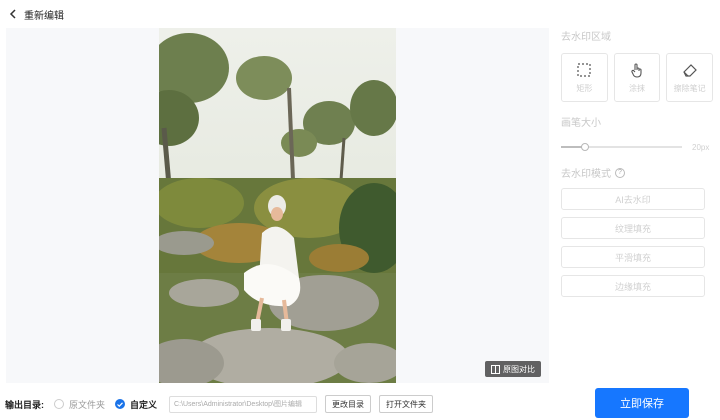  I want to click on save-now-button: 立即保存, so click(642, 403).